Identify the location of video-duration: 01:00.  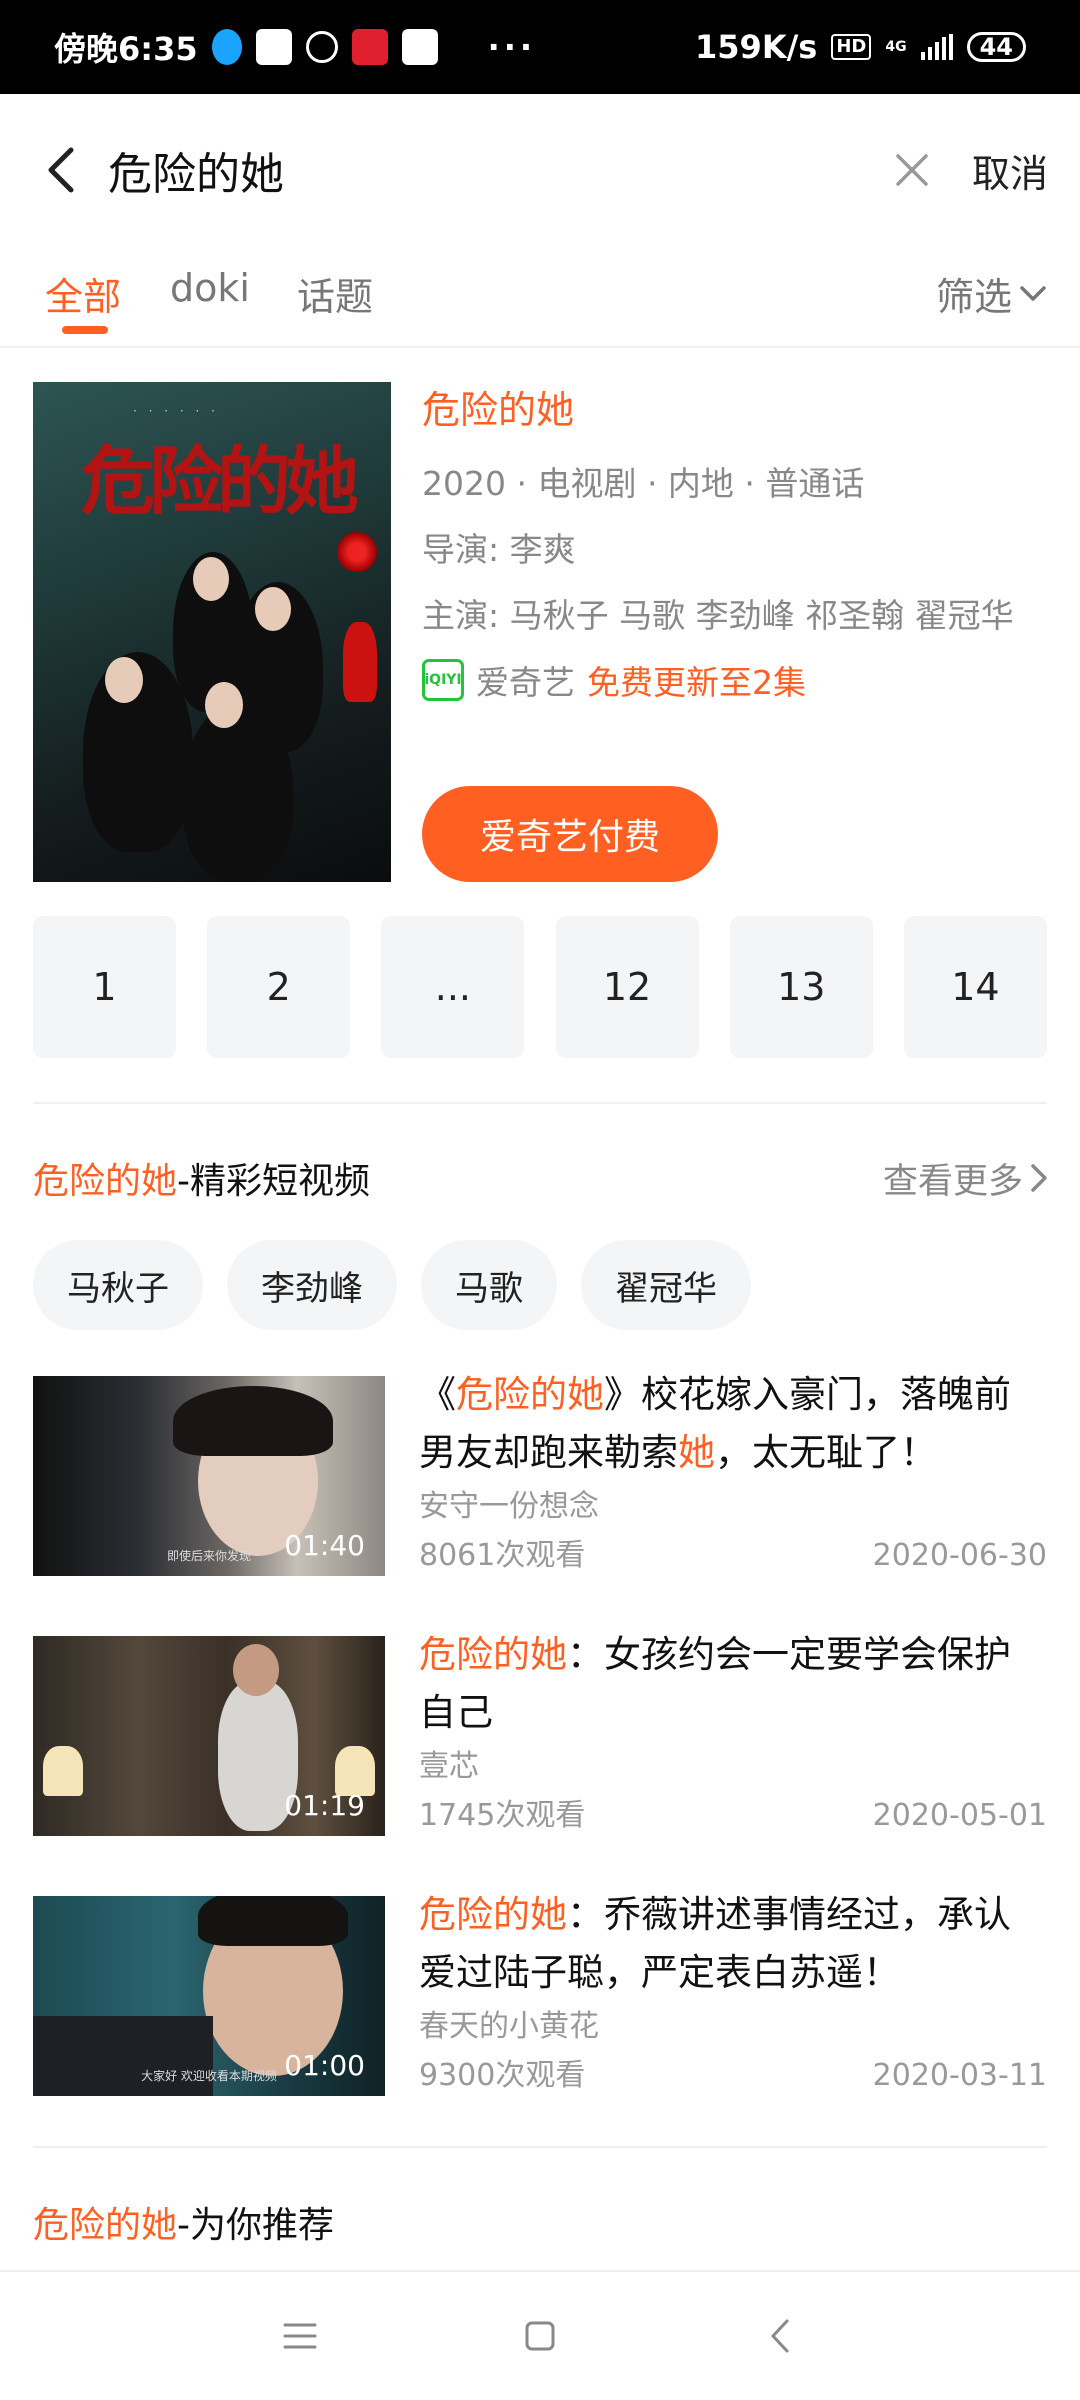
(324, 2065).